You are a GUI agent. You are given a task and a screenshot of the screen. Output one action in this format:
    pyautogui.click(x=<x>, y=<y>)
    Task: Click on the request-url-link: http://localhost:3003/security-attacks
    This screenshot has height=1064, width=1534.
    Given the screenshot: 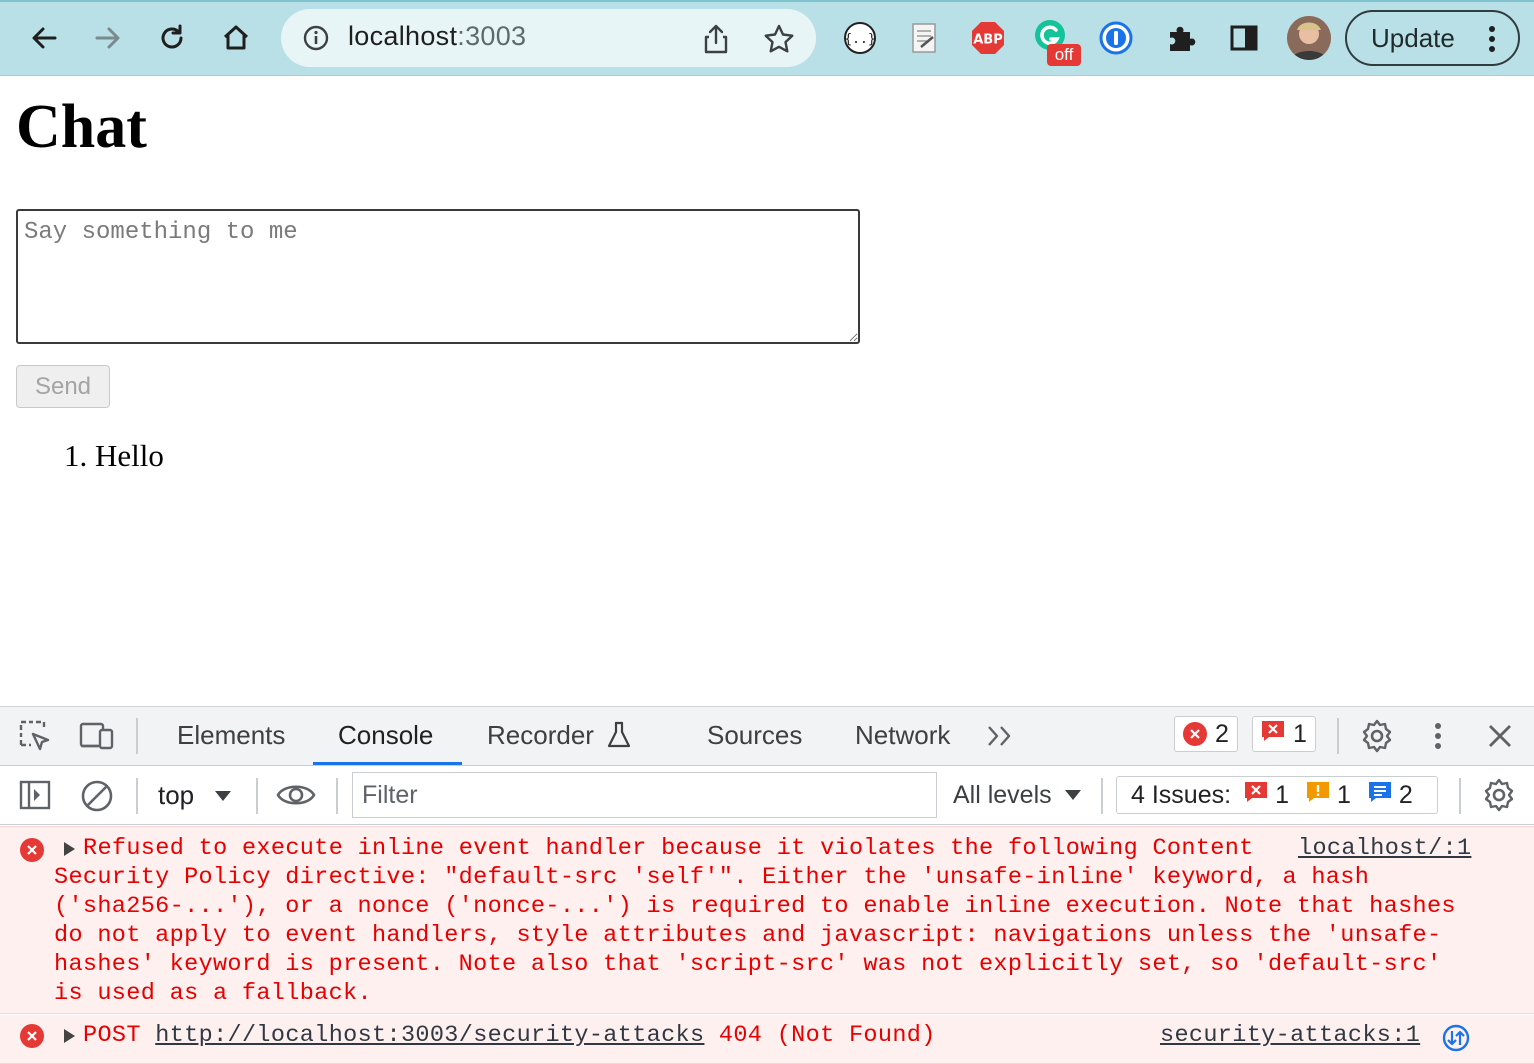 What is the action you would take?
    pyautogui.click(x=429, y=1035)
    